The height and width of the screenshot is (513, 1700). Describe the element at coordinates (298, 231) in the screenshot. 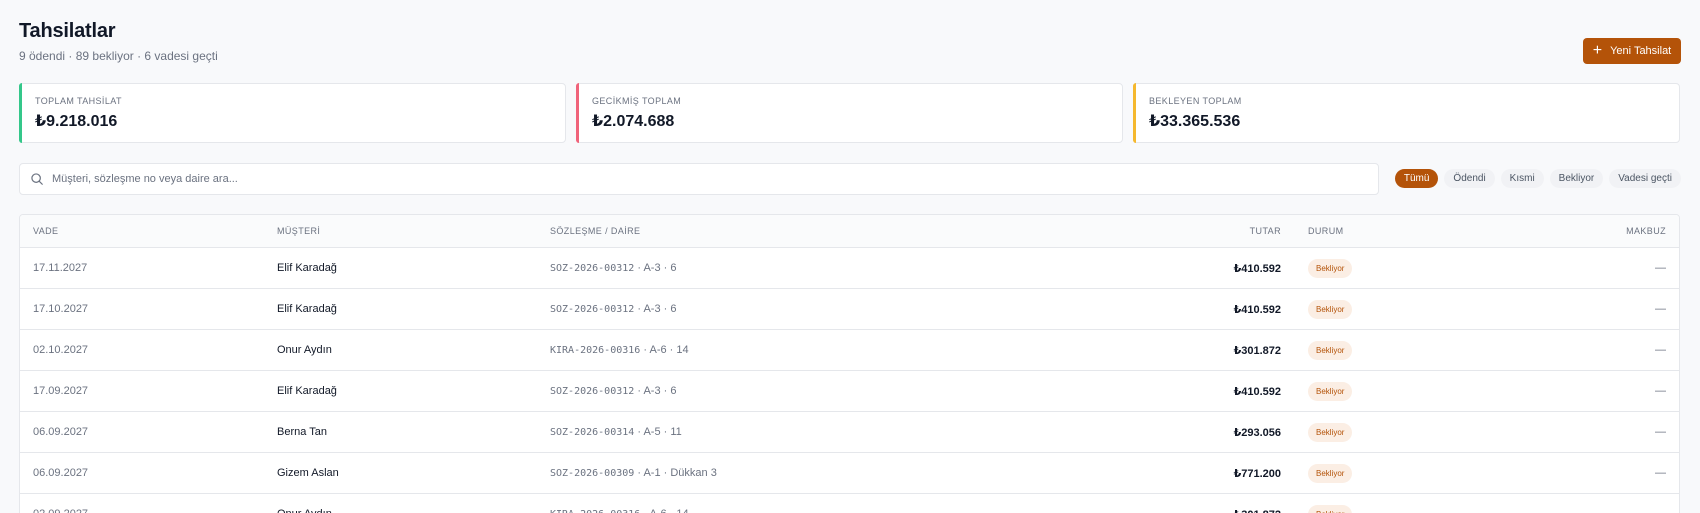

I see `header-musteri: MÜŞTERİ` at that location.